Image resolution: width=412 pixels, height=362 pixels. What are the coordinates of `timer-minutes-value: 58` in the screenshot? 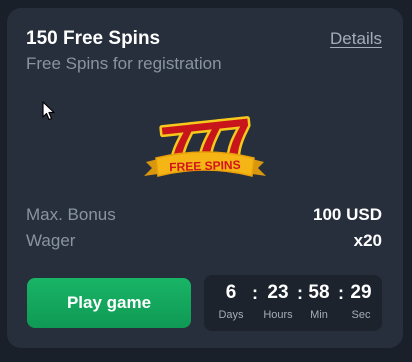 It's located at (319, 292).